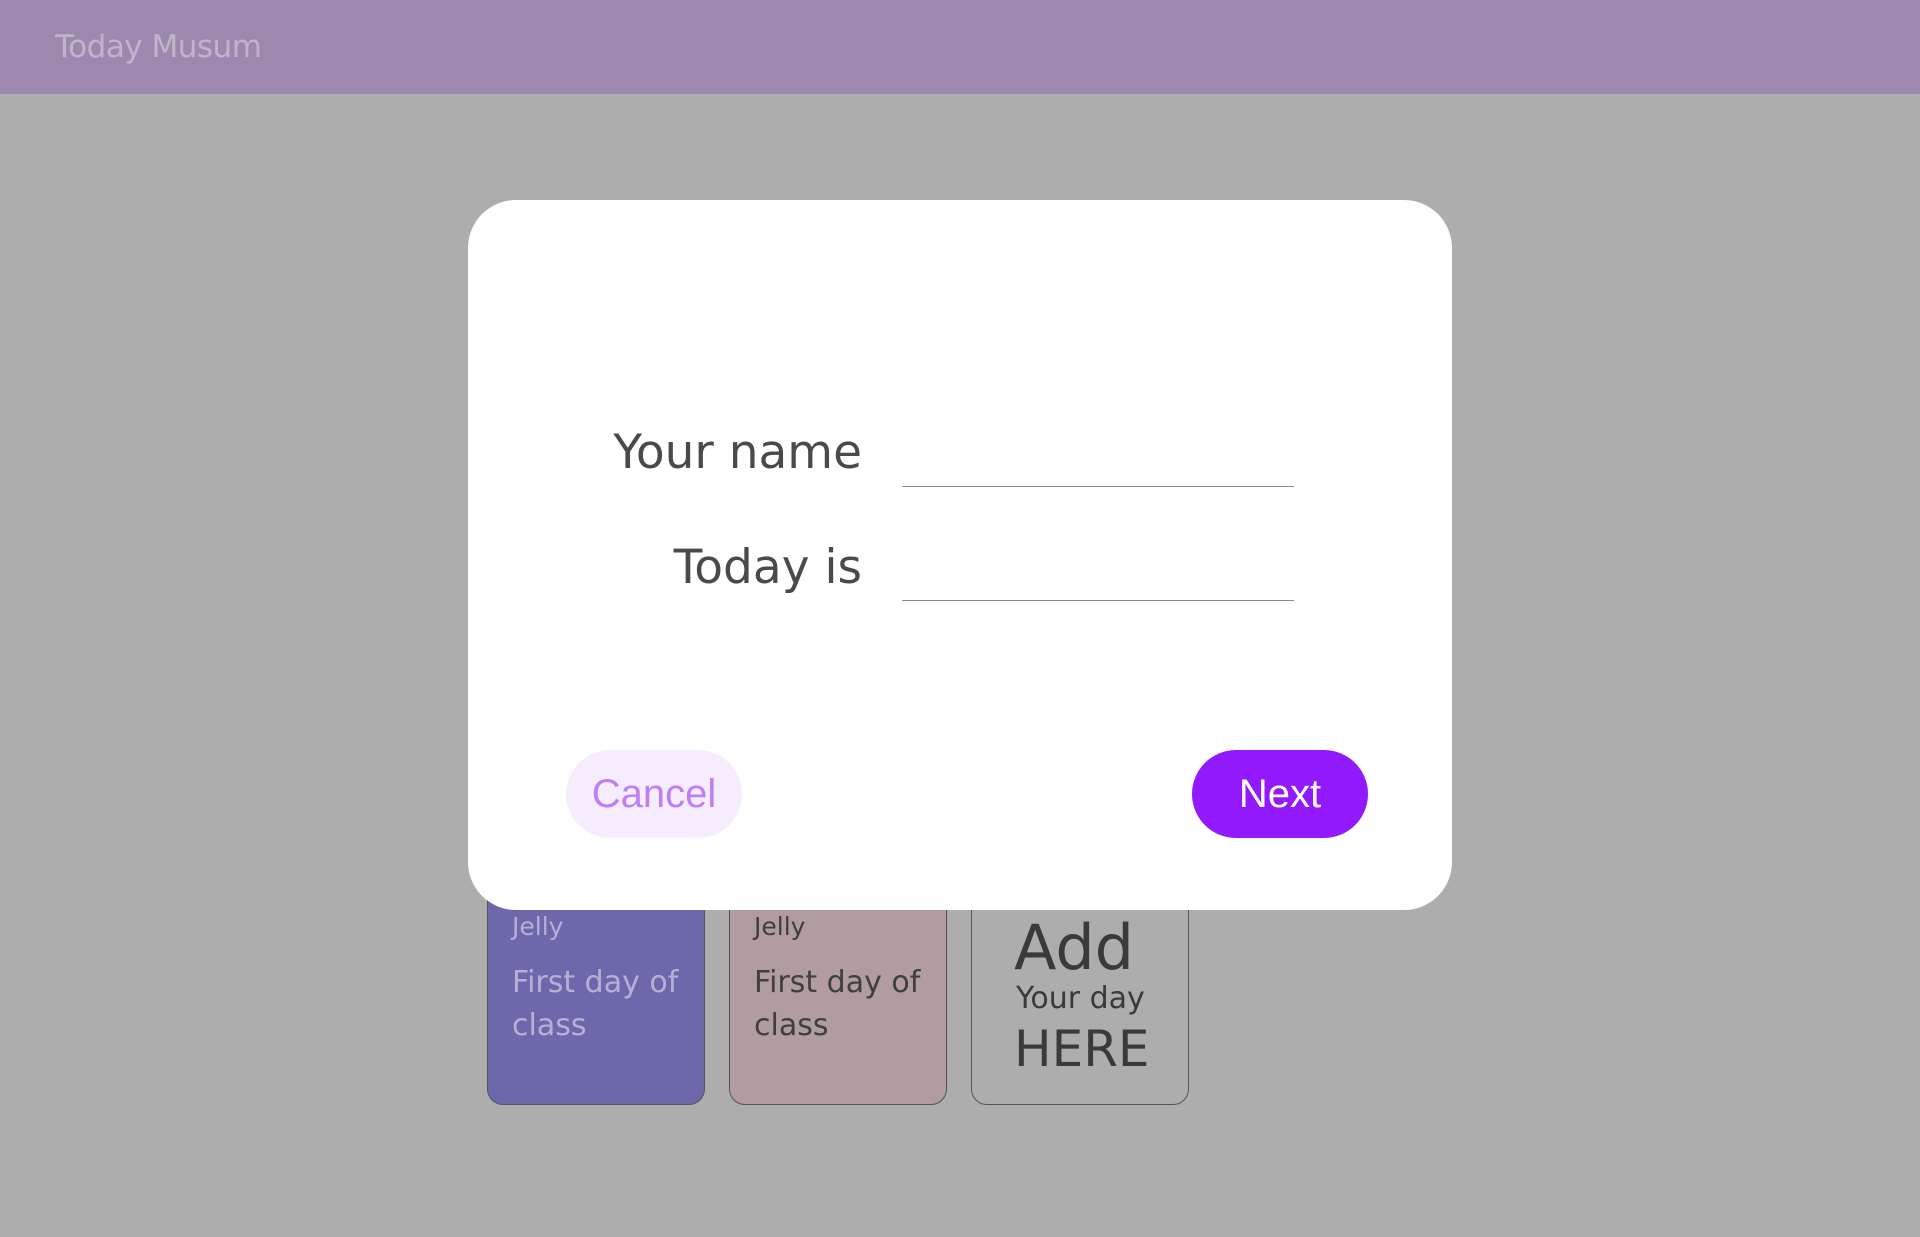 The image size is (1920, 1237). What do you see at coordinates (767, 567) in the screenshot?
I see `today-label: Today is` at bounding box center [767, 567].